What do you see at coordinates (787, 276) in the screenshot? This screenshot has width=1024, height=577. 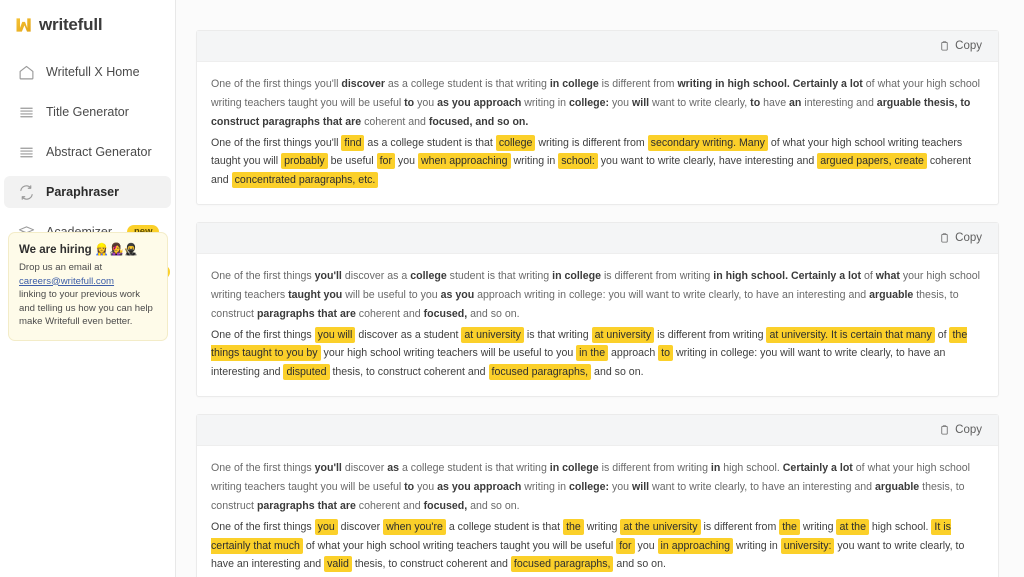 I see `bold-text: in high school. Certainly a lot` at bounding box center [787, 276].